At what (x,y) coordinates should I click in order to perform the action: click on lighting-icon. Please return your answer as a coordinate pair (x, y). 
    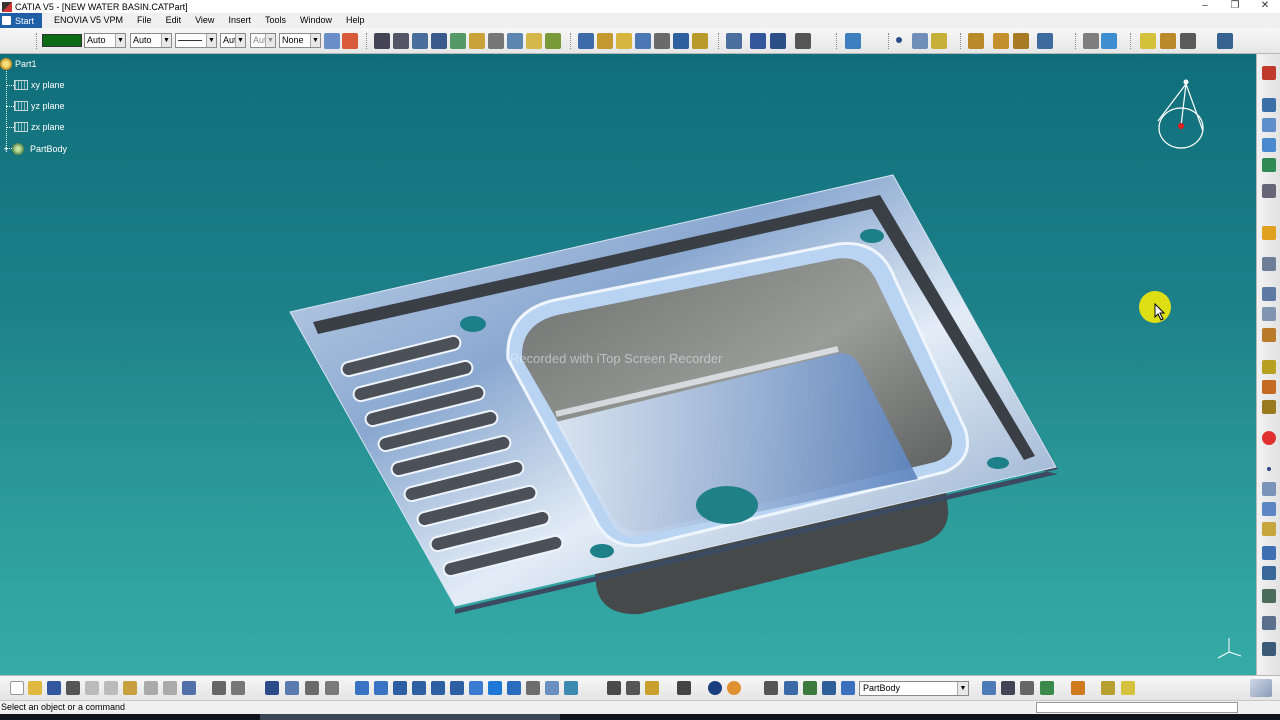
    Looking at the image, I should click on (1108, 688).